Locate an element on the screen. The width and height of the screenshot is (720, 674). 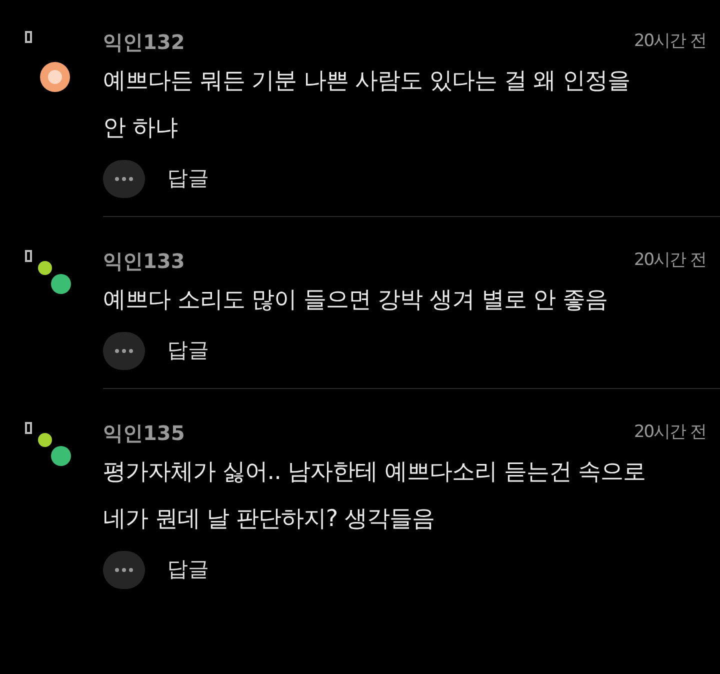
comment-text: 예쁘다 소리도 많이 들으면 강박 생겨 별로 안 좋음 is located at coordinates (355, 300).